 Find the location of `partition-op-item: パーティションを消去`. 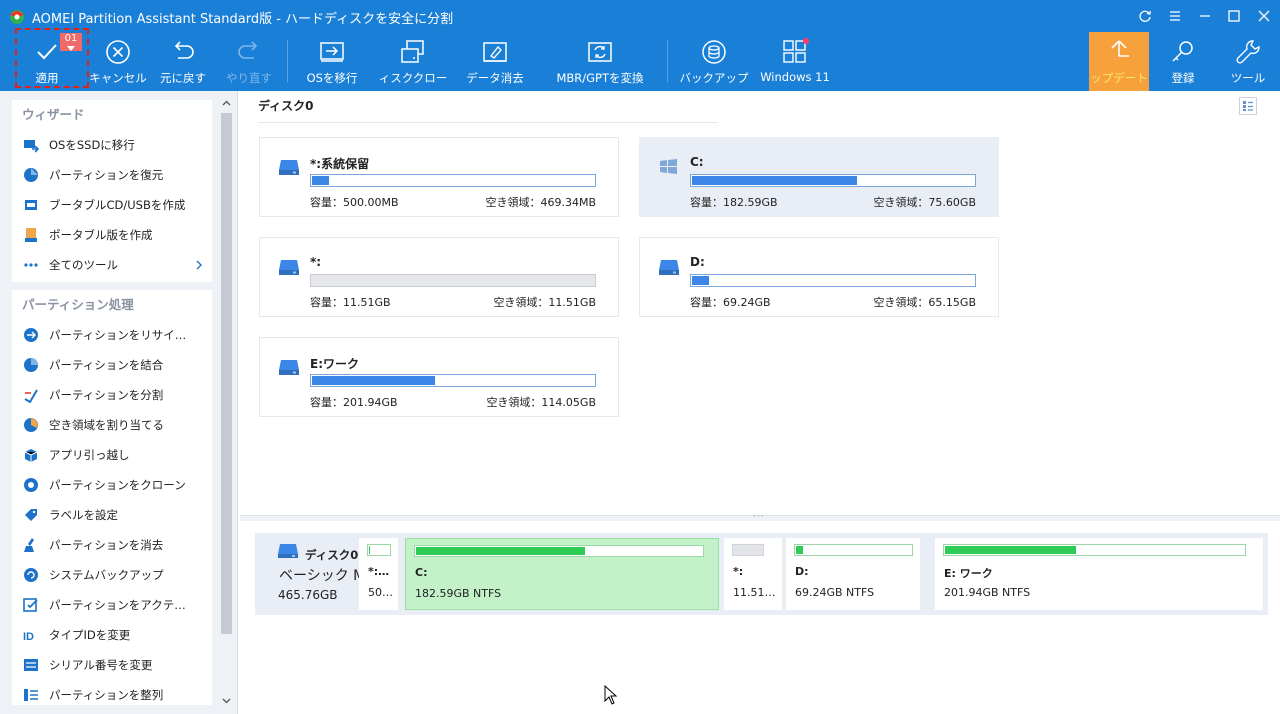

partition-op-item: パーティションを消去 is located at coordinates (112, 545).